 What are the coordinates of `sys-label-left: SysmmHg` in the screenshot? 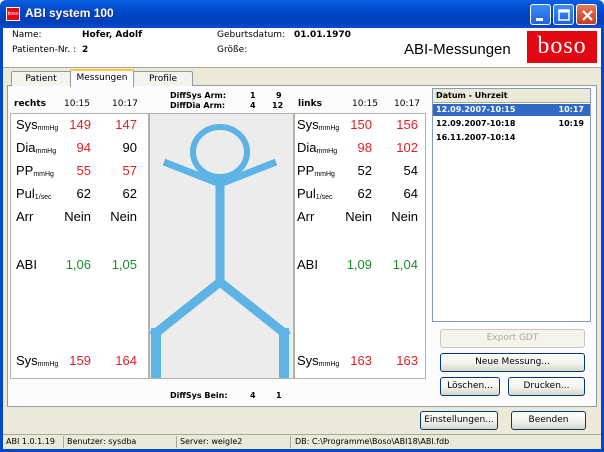 It's located at (318, 124).